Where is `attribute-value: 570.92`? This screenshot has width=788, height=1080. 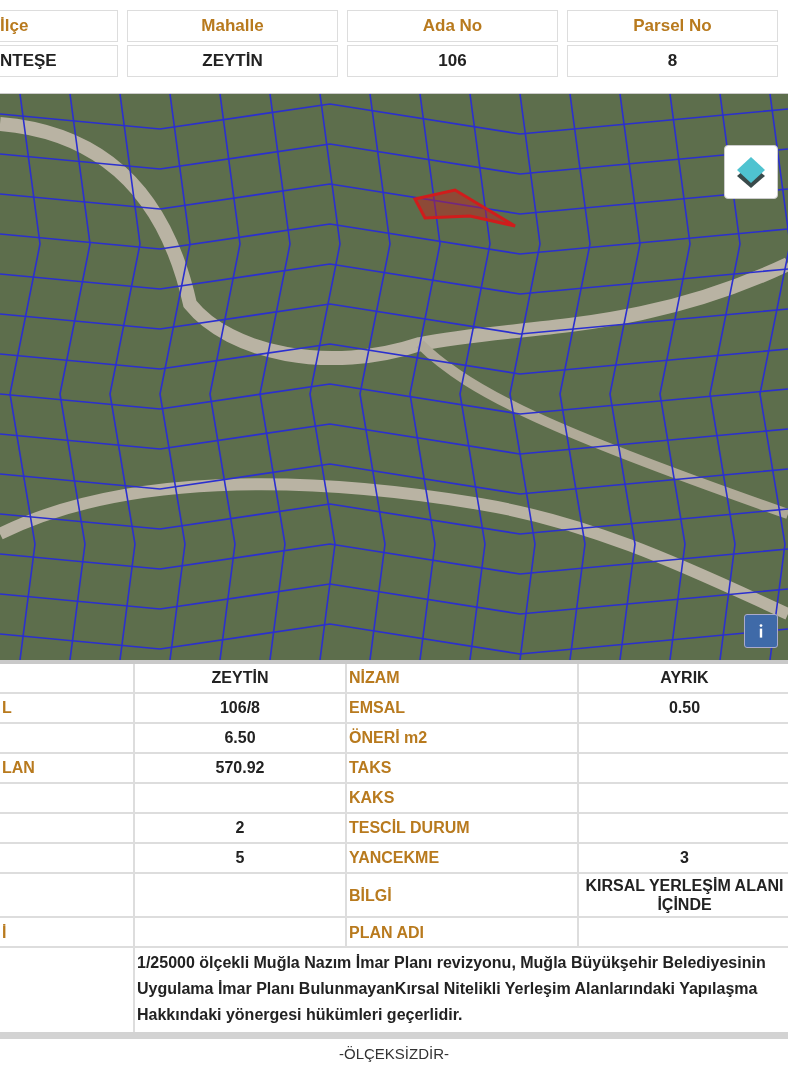
attribute-value: 570.92 is located at coordinates (240, 768).